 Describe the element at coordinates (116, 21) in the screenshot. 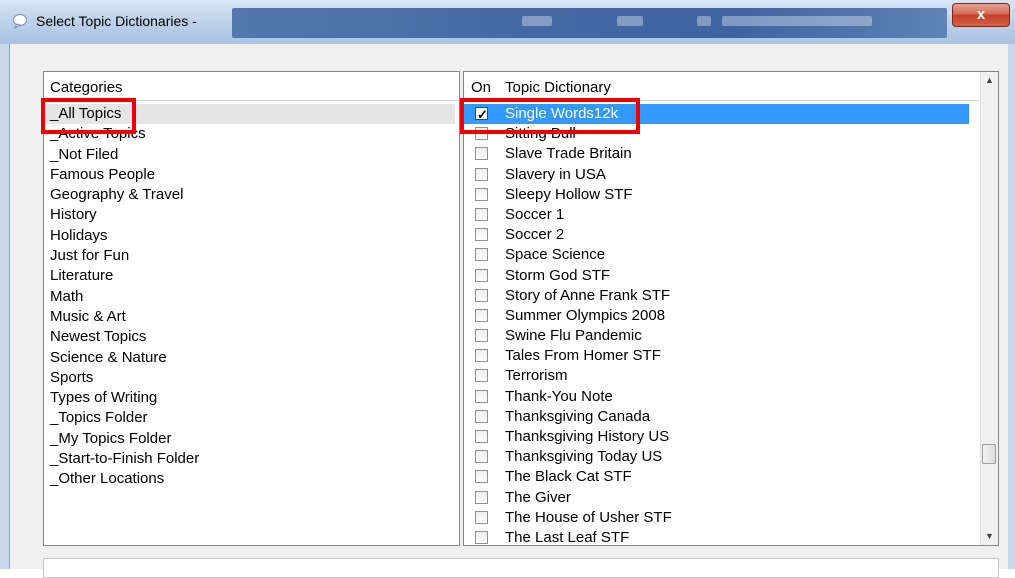

I see `window-title: Select Topic Dictionaries -` at that location.